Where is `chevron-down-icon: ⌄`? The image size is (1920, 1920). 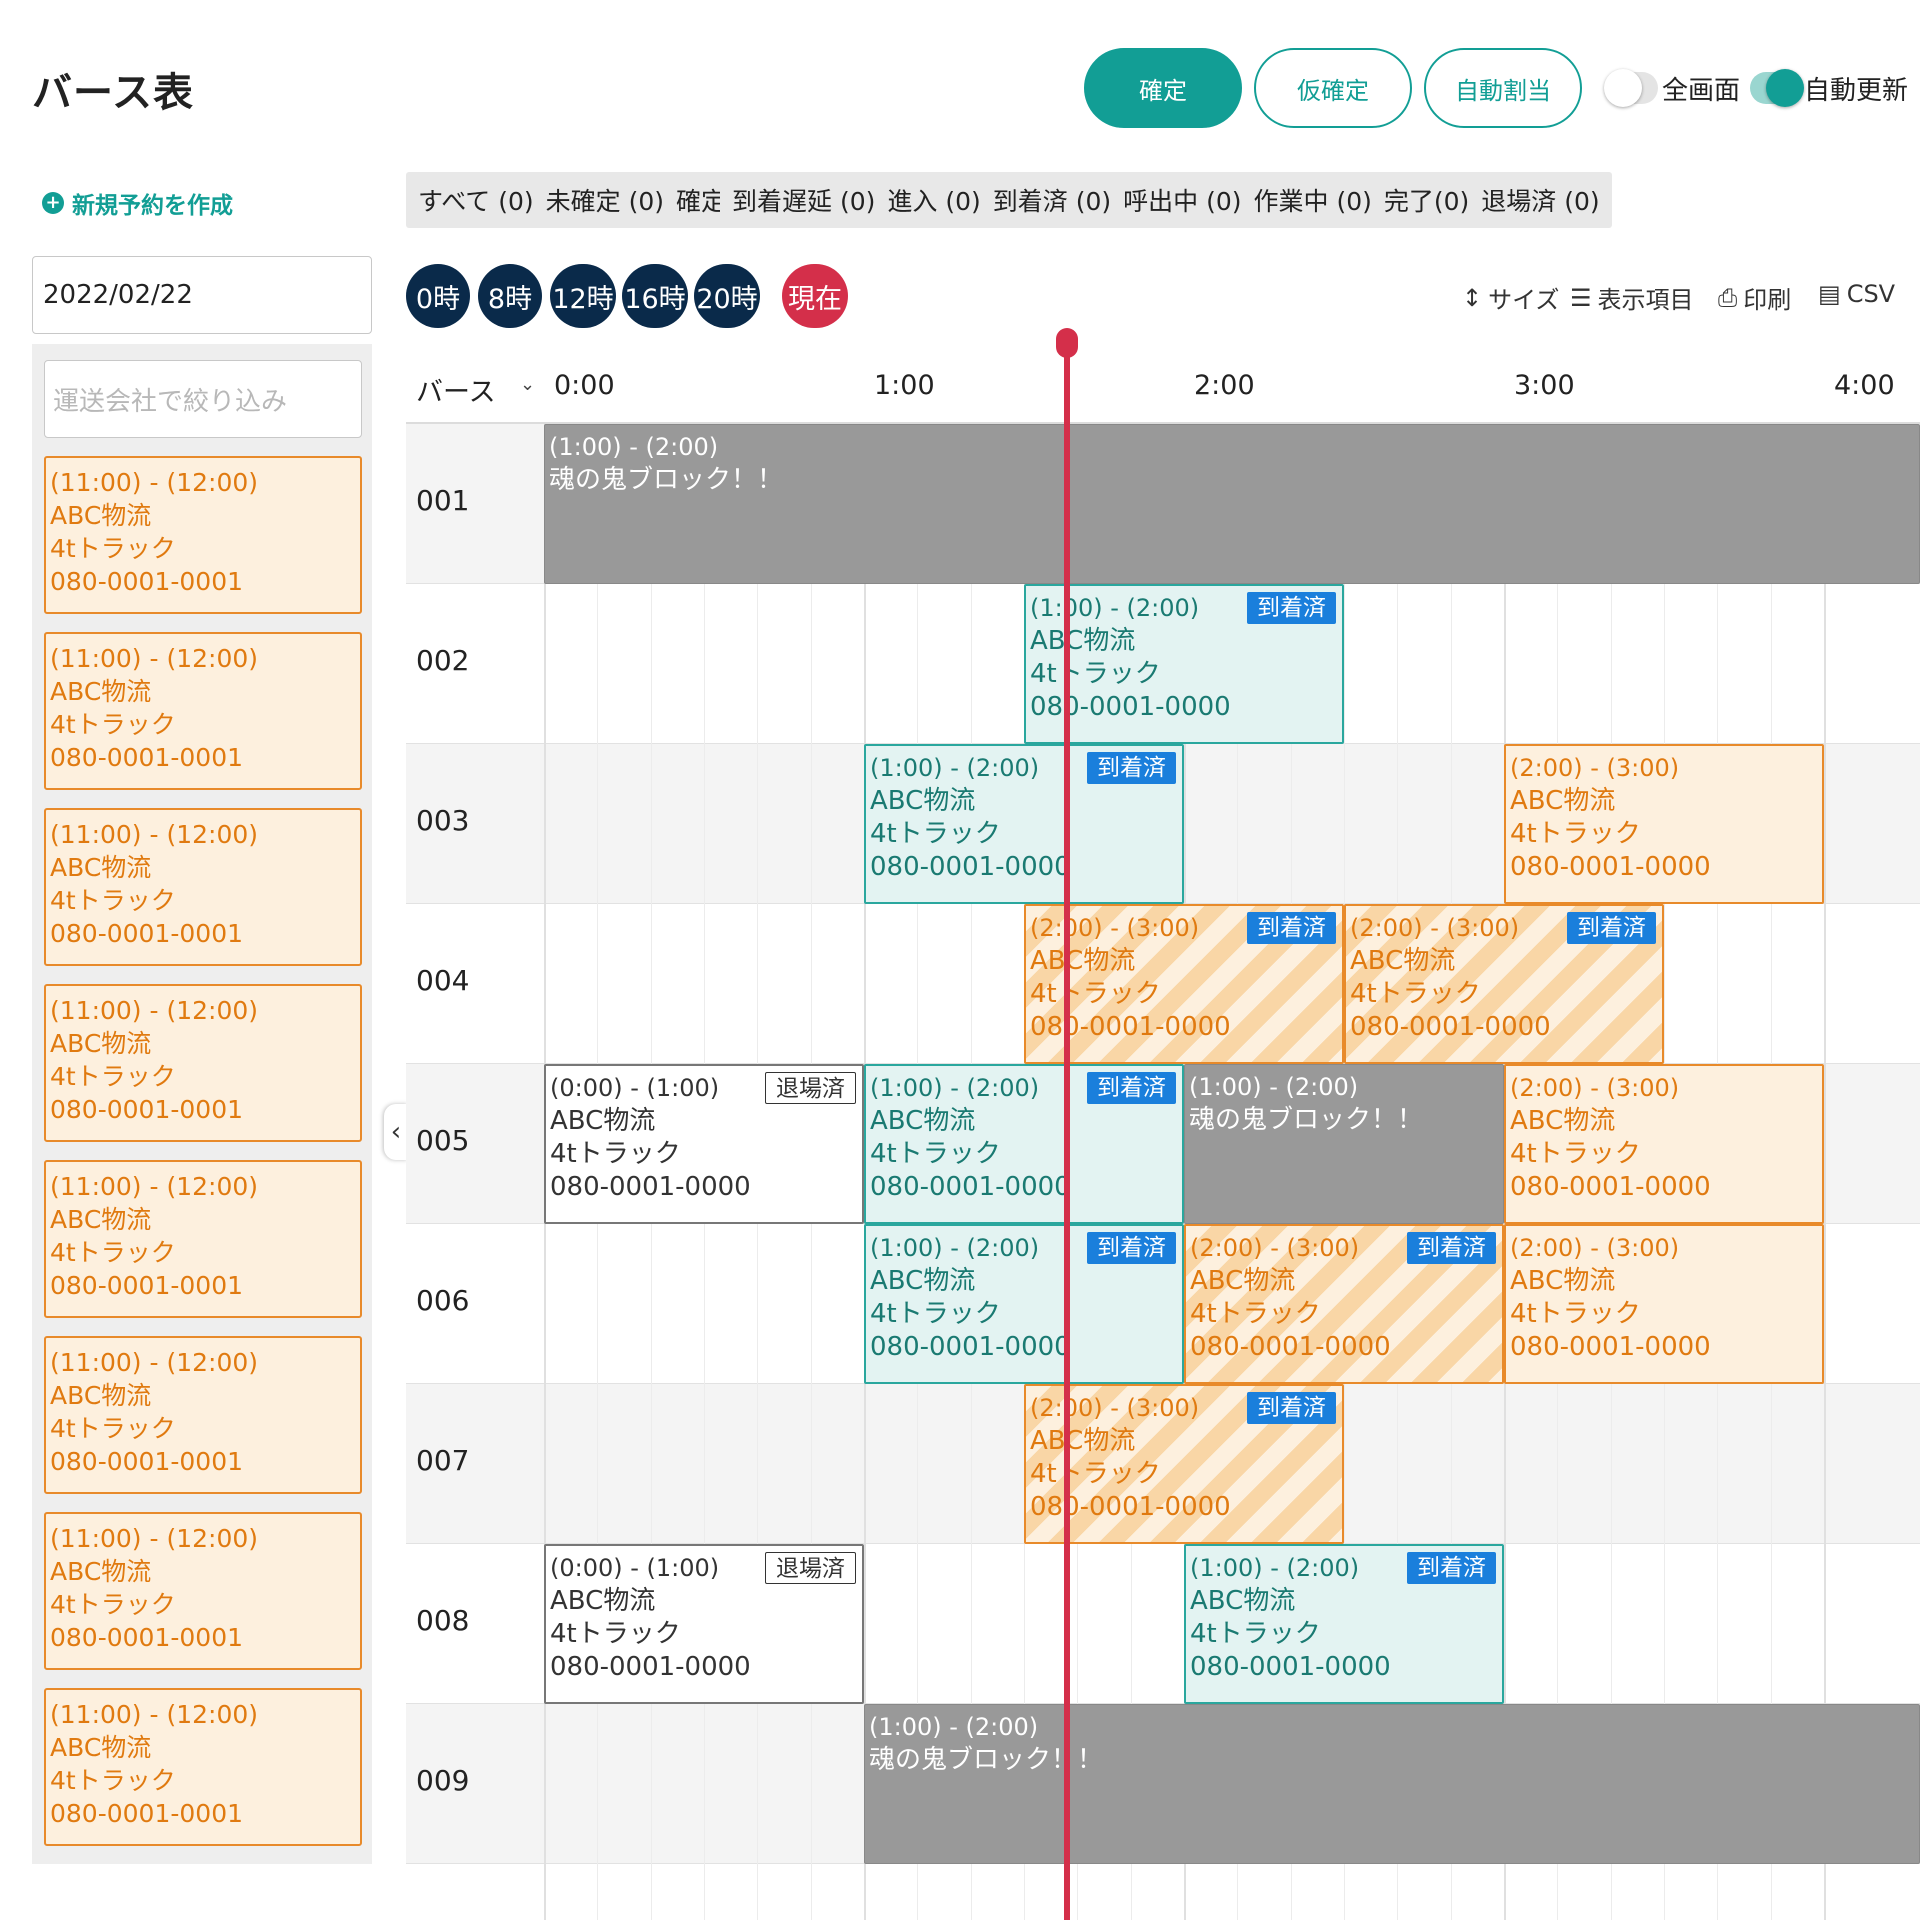 chevron-down-icon: ⌄ is located at coordinates (527, 384).